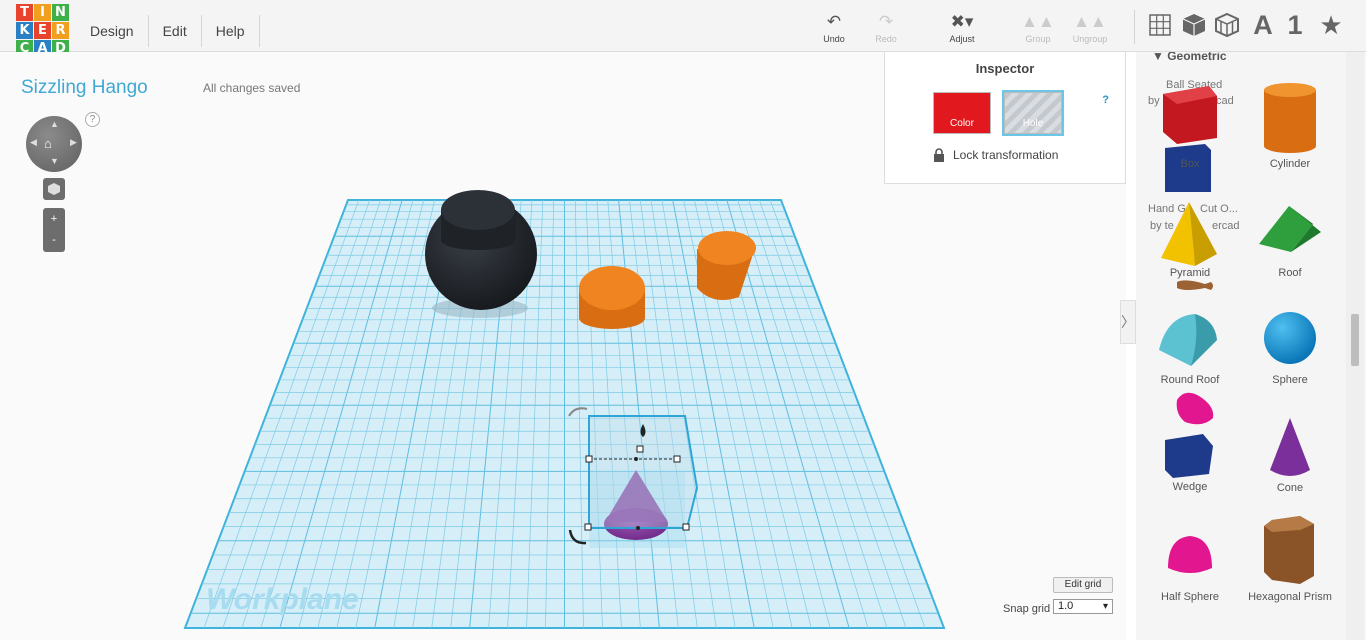 The image size is (1366, 640). What do you see at coordinates (1290, 229) in the screenshot?
I see `roof-shape-icon` at bounding box center [1290, 229].